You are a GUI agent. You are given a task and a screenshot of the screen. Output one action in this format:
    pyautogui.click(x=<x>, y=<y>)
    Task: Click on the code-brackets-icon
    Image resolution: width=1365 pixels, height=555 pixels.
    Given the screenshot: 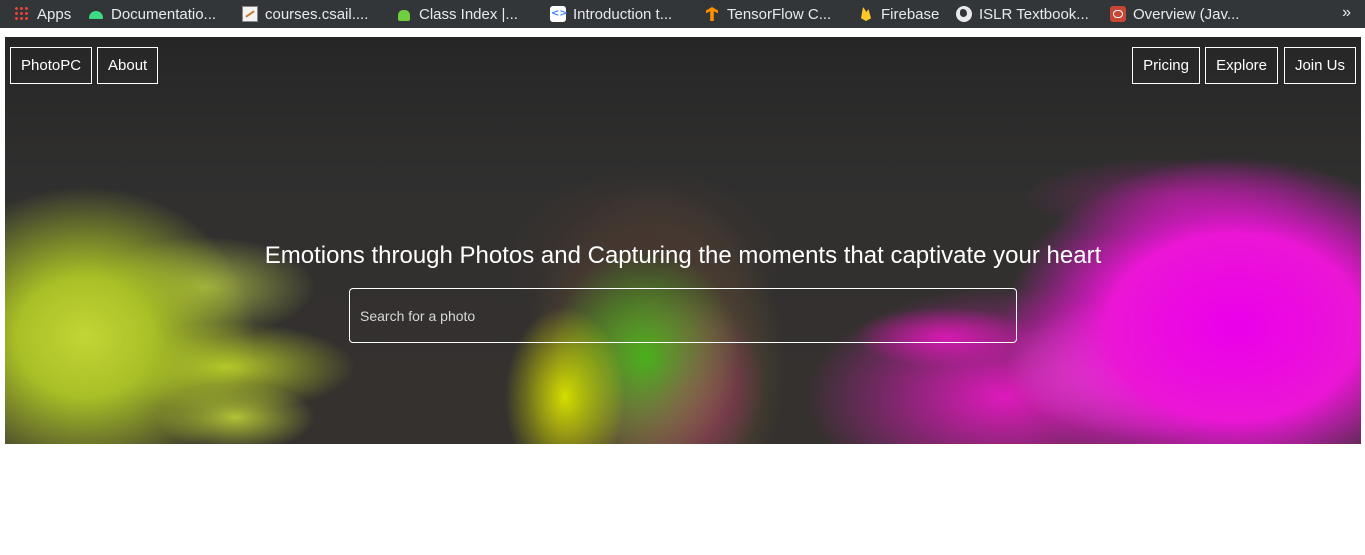 What is the action you would take?
    pyautogui.click(x=559, y=14)
    